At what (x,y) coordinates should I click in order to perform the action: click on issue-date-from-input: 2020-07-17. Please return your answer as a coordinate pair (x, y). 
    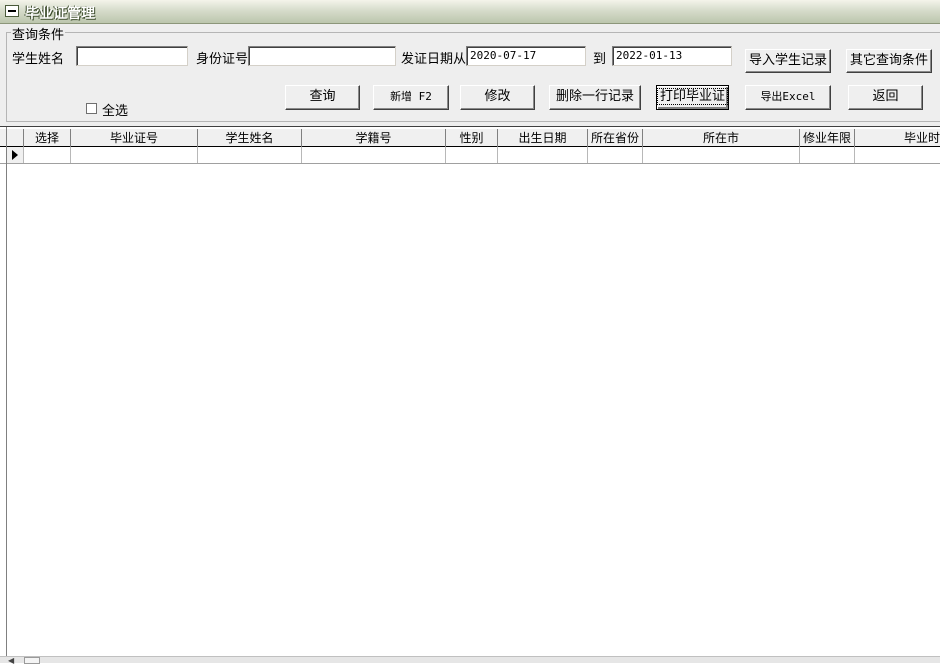
    Looking at the image, I should click on (526, 56).